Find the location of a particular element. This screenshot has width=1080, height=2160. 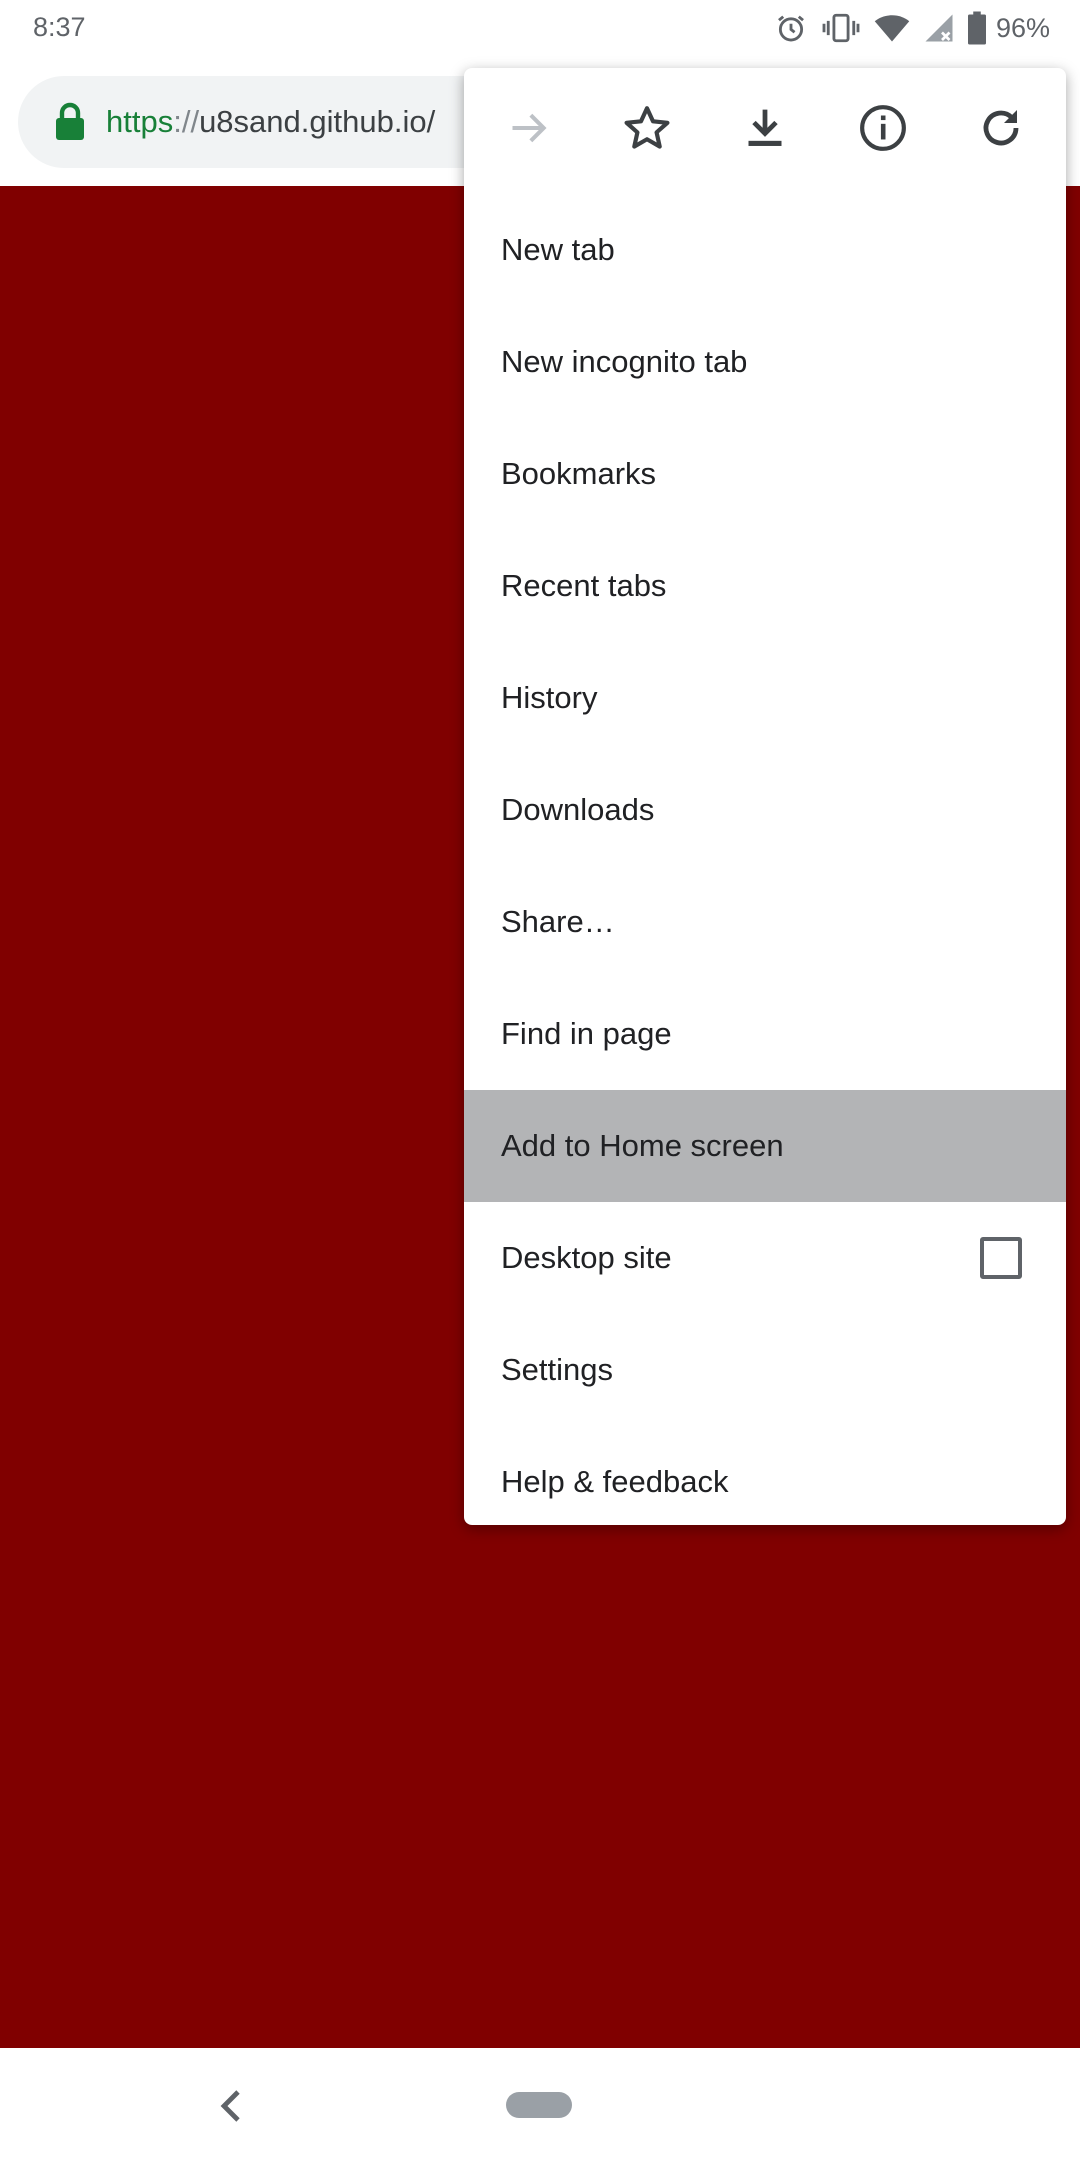

menu-item-label: Help & feedback is located at coordinates (615, 1481).